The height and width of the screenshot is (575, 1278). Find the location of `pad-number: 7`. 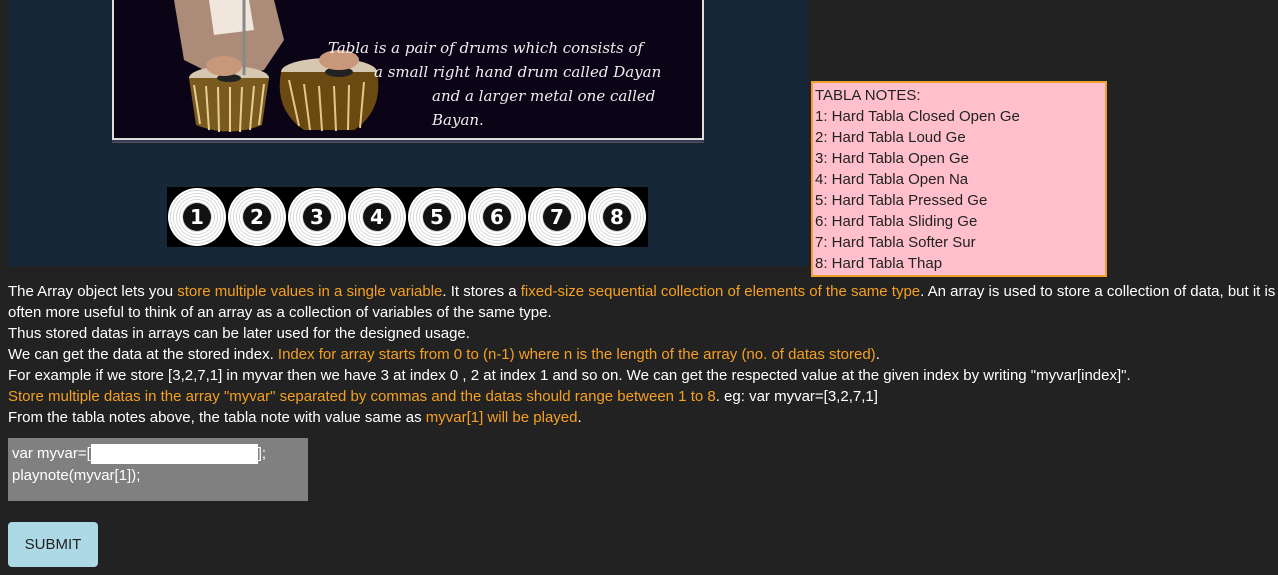

pad-number: 7 is located at coordinates (557, 217).